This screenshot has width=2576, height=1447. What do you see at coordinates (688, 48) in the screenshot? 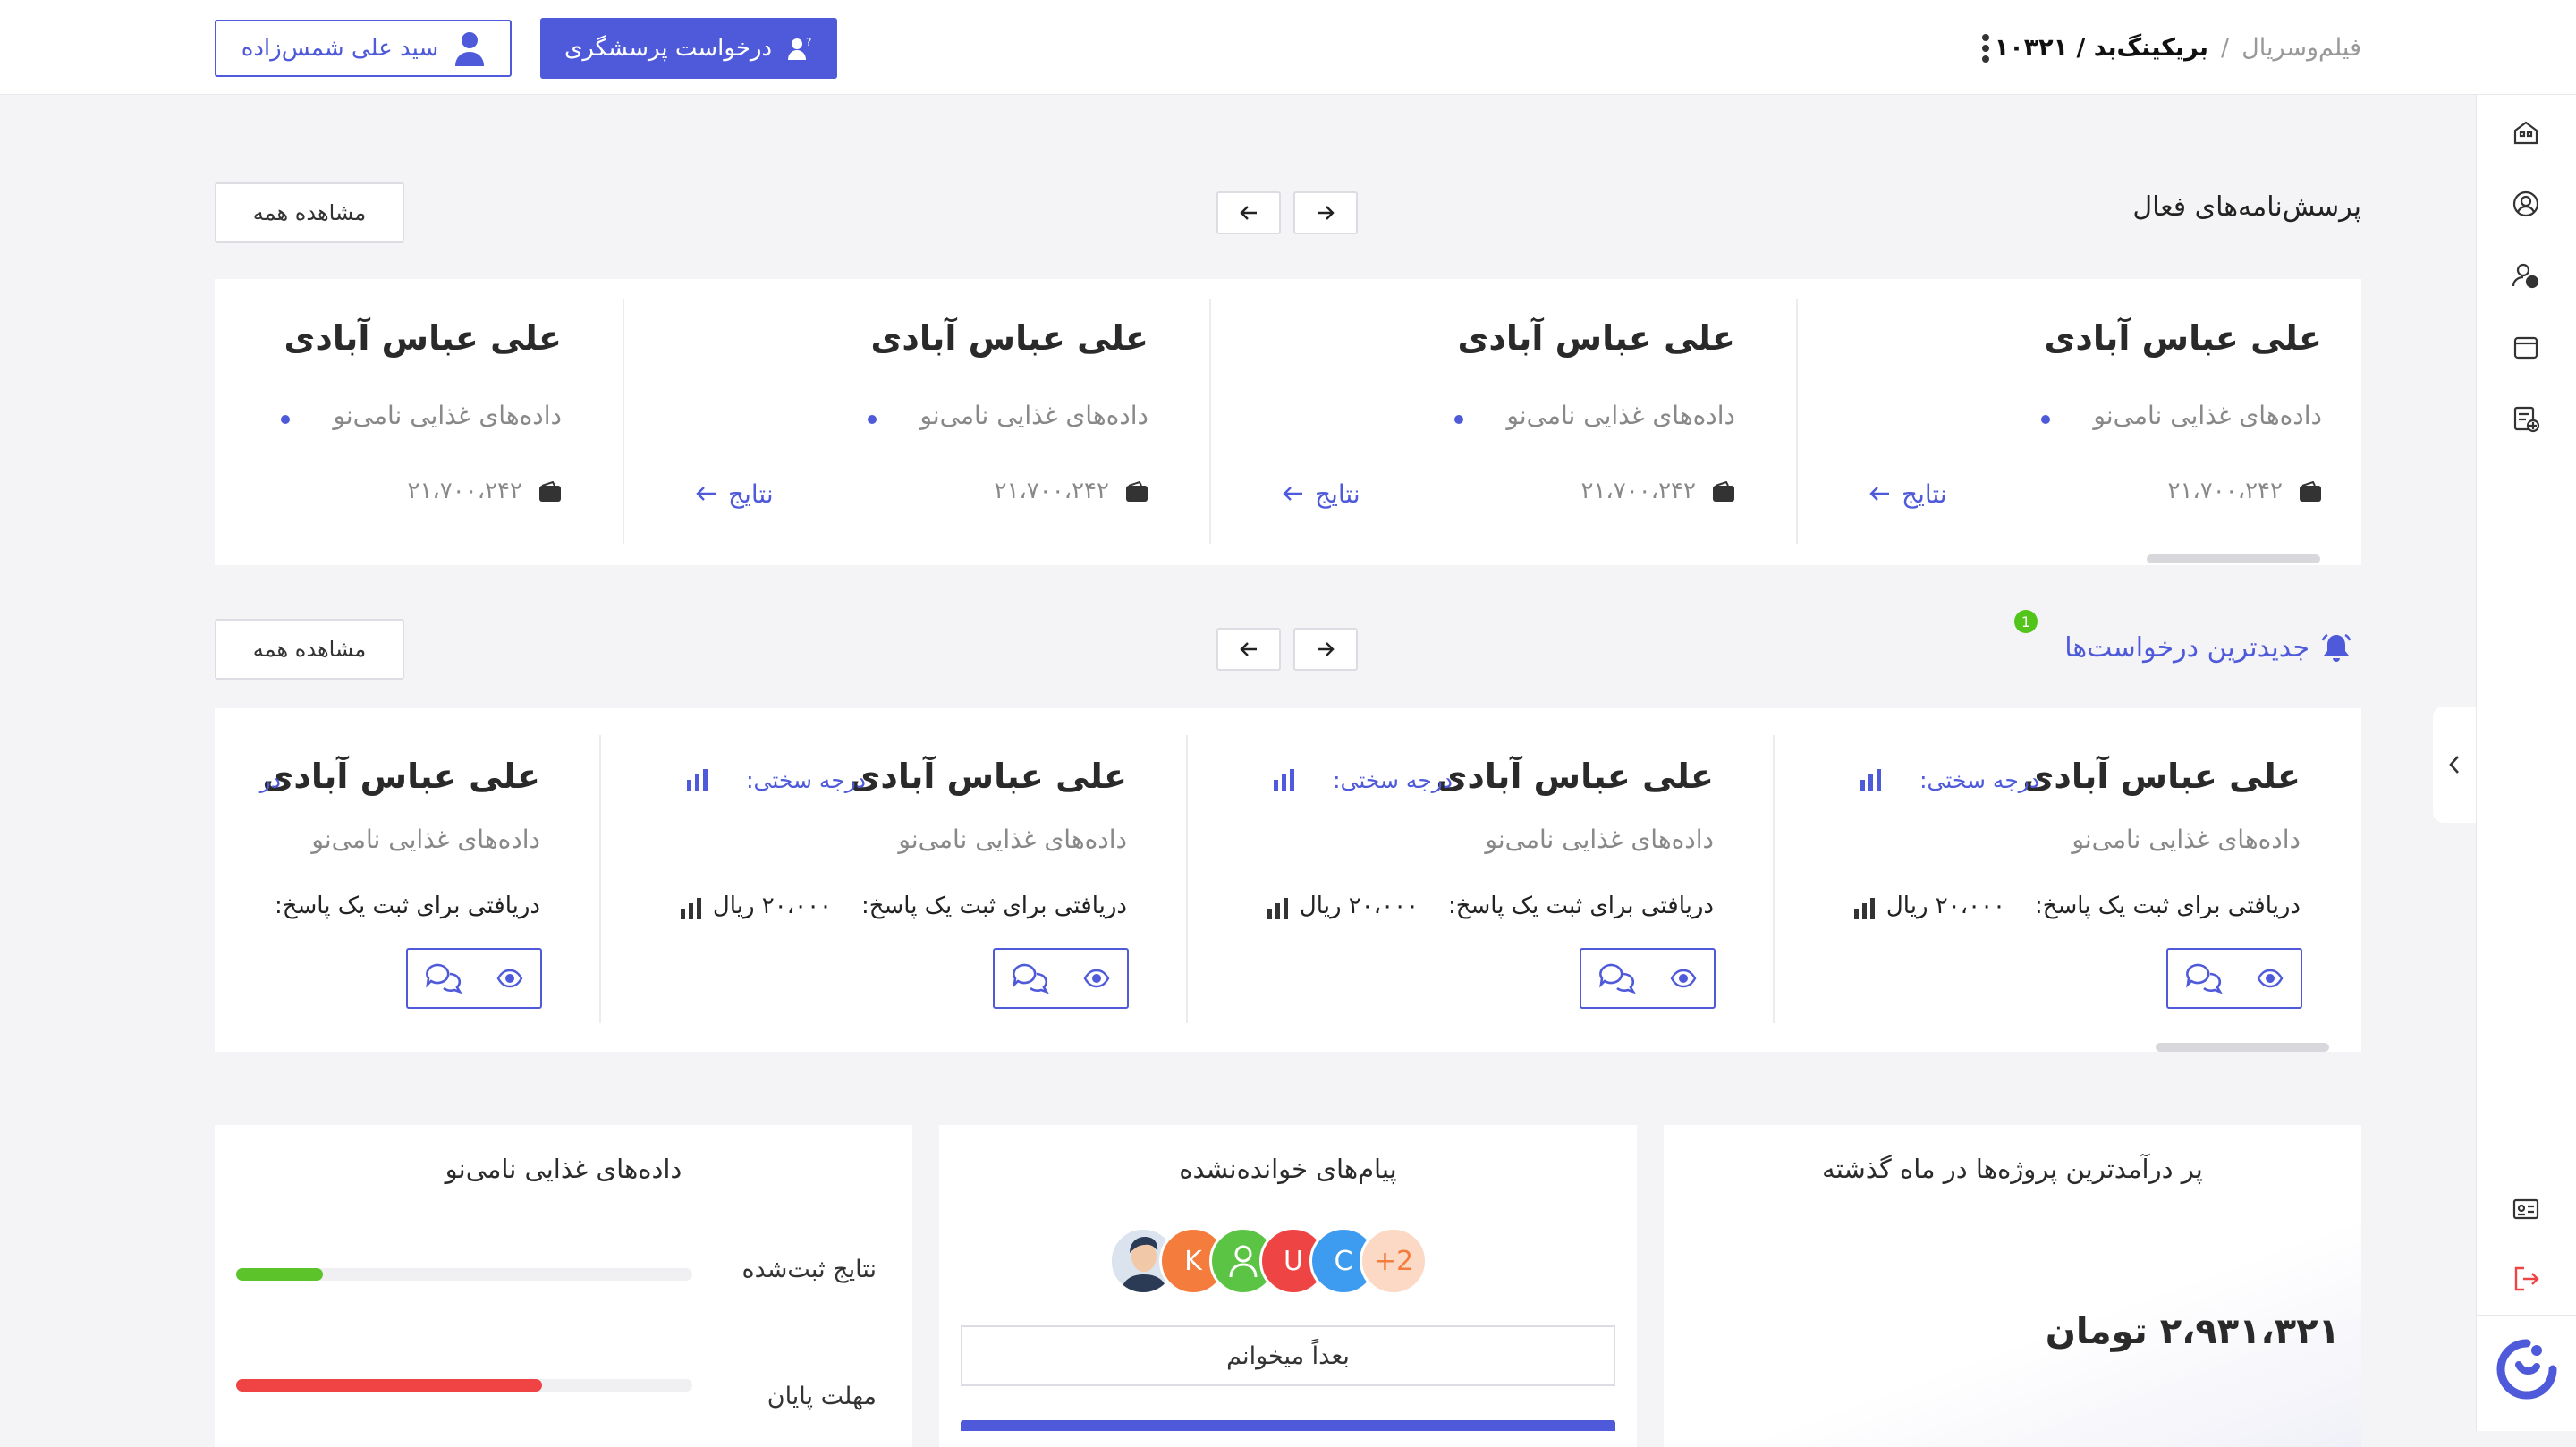
I see `request-survey-button: درخواست پرسشگری ?` at bounding box center [688, 48].